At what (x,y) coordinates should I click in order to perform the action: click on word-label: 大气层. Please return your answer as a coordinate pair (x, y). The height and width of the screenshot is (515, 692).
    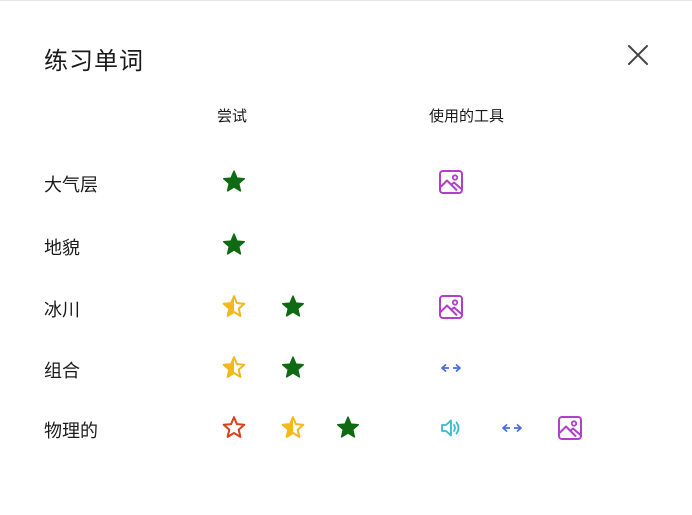
    Looking at the image, I should click on (71, 185).